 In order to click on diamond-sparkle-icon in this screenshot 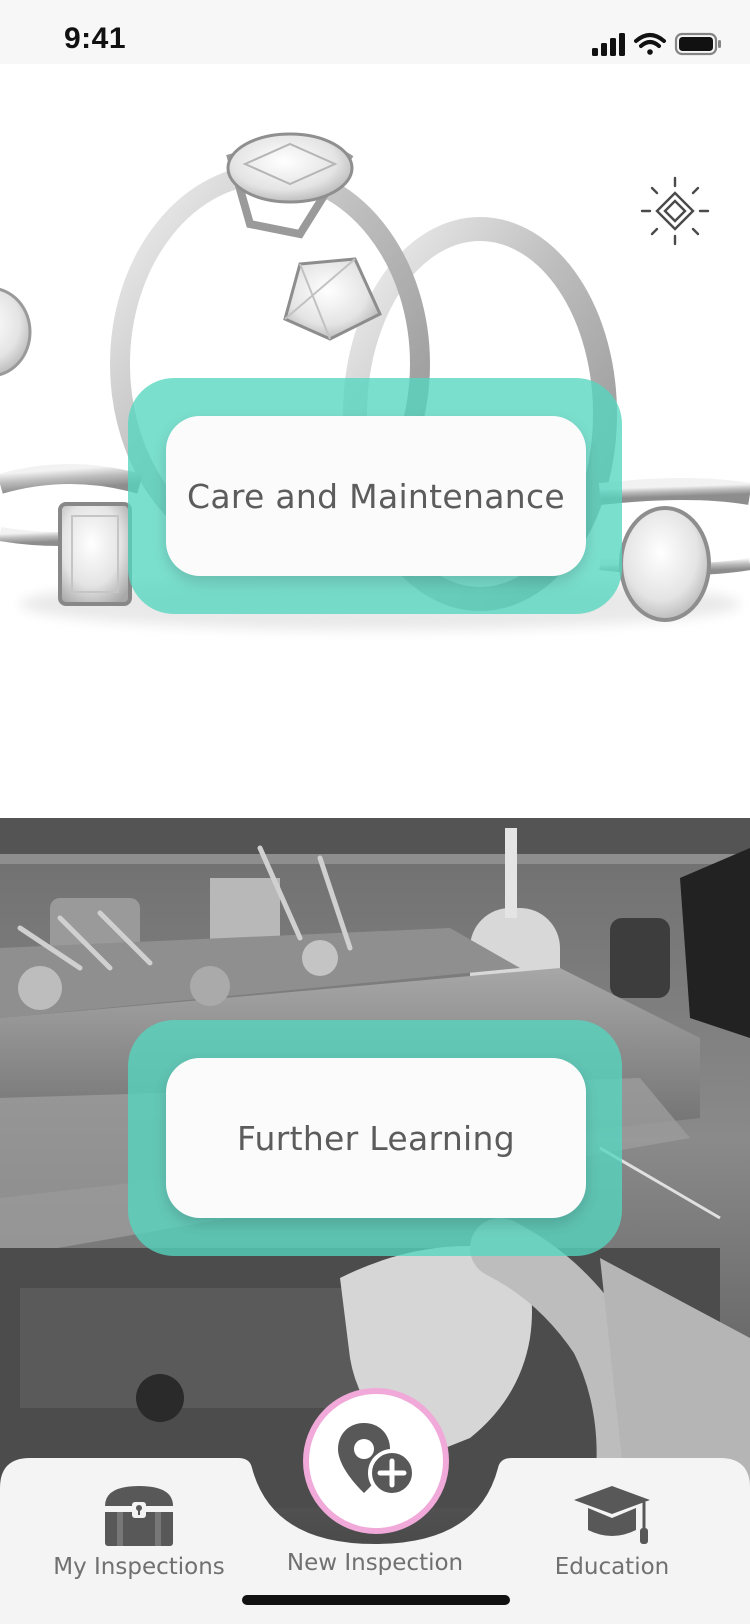, I will do `click(675, 211)`.